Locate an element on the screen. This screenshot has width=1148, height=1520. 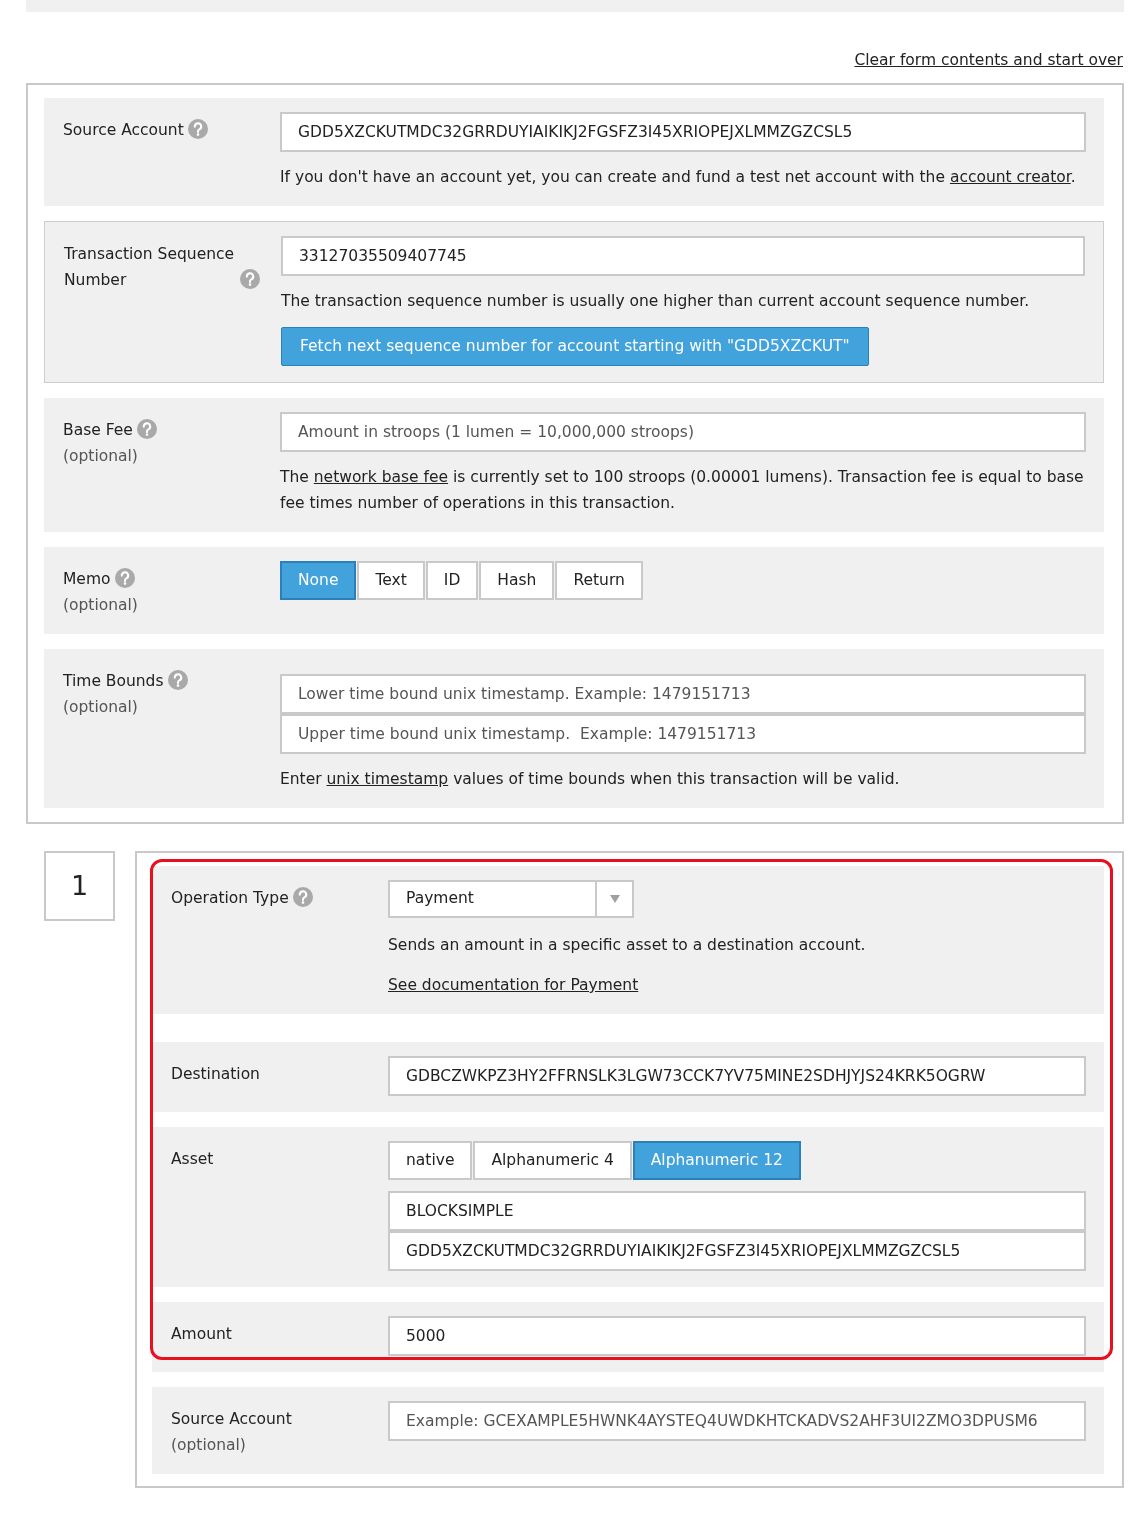
text-input: 33127035509407745 is located at coordinates (683, 256).